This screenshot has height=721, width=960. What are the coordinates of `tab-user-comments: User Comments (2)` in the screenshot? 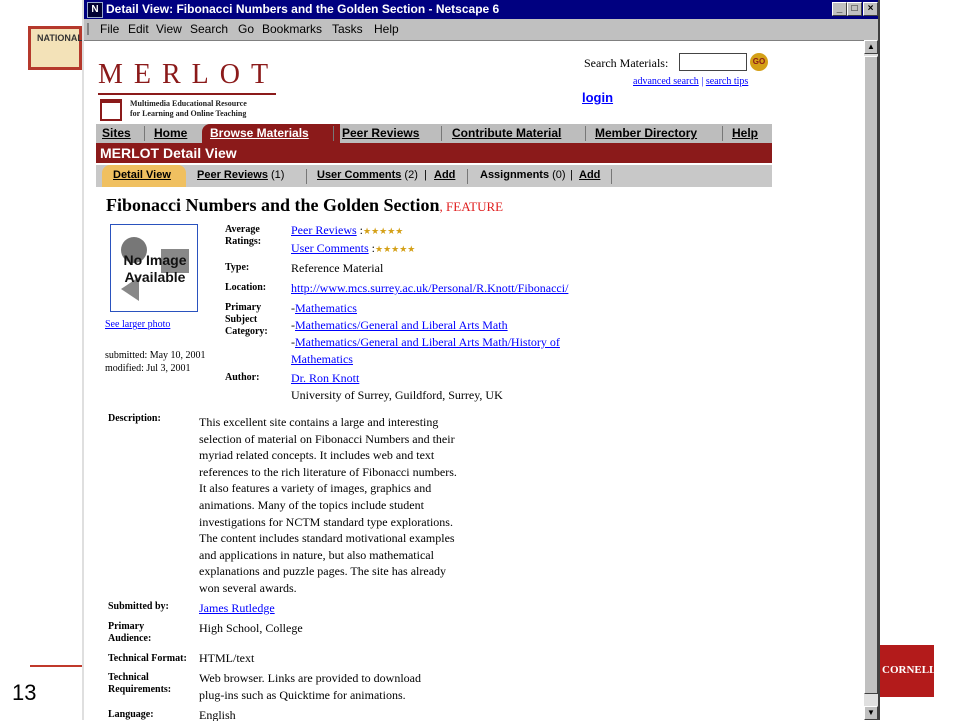 It's located at (367, 175).